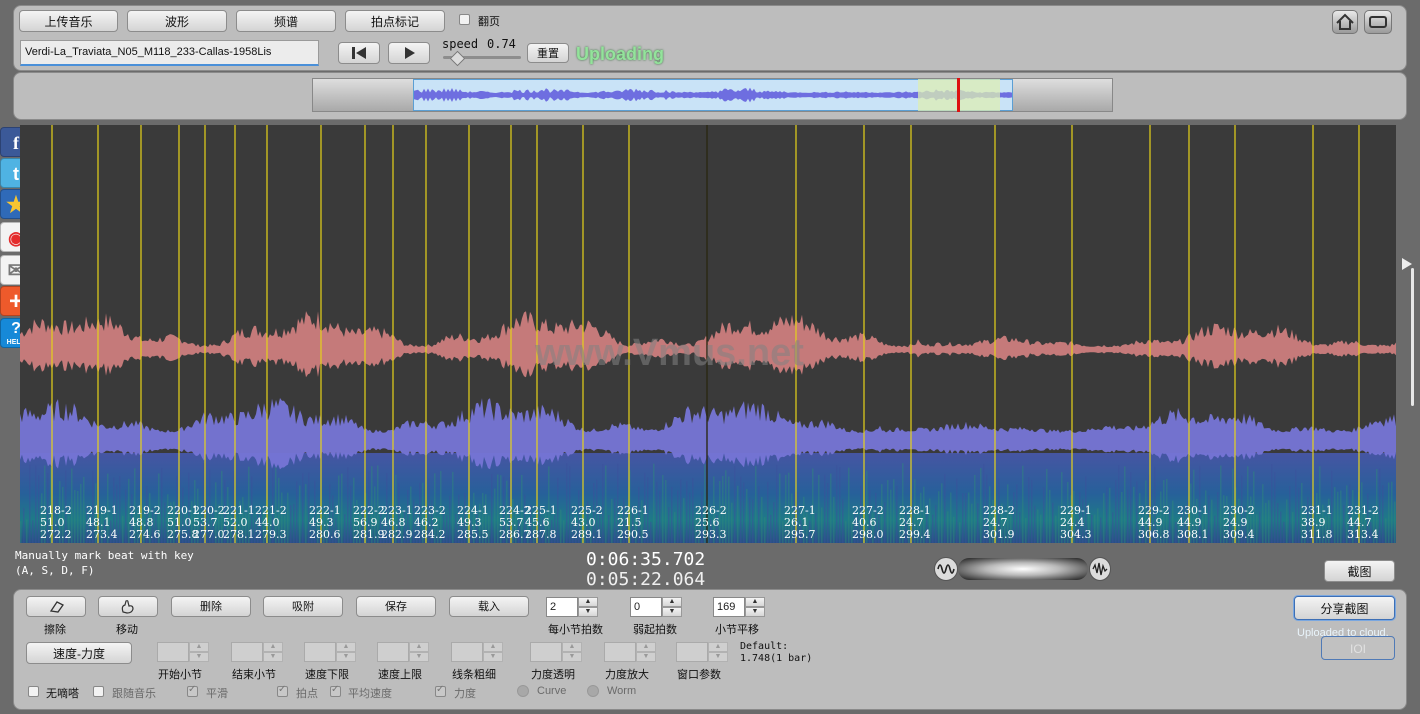 This screenshot has height=714, width=1420. What do you see at coordinates (548, 53) in the screenshot?
I see `reset-speed-button: 重置` at bounding box center [548, 53].